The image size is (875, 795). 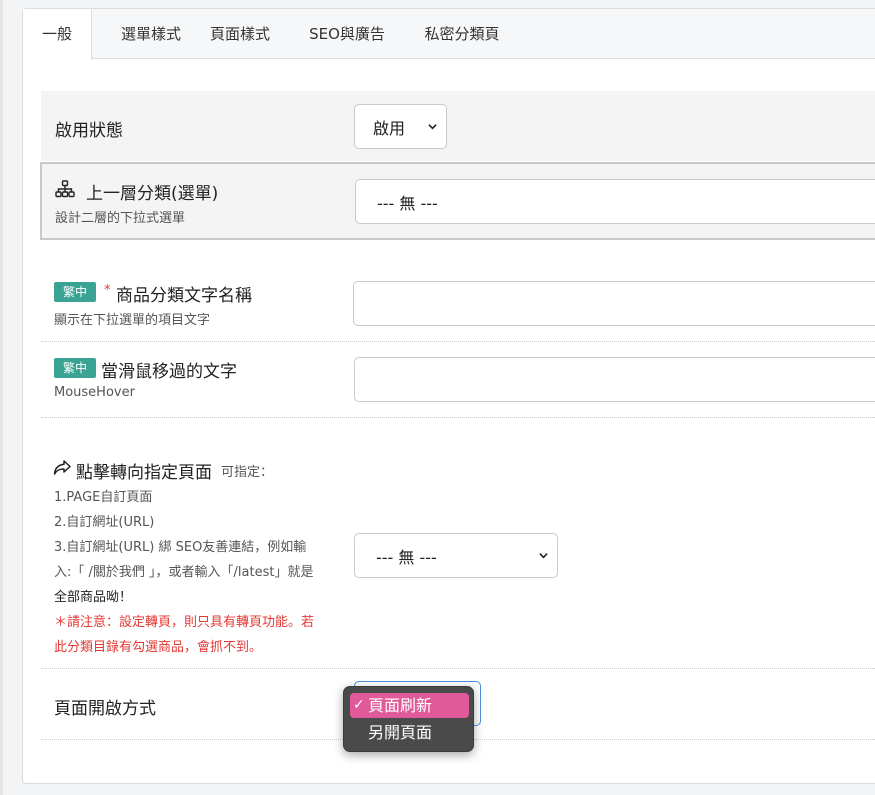 What do you see at coordinates (158, 647) in the screenshot?
I see `redirect-warning: 此分類目錄有勾選商品，會抓不到。` at bounding box center [158, 647].